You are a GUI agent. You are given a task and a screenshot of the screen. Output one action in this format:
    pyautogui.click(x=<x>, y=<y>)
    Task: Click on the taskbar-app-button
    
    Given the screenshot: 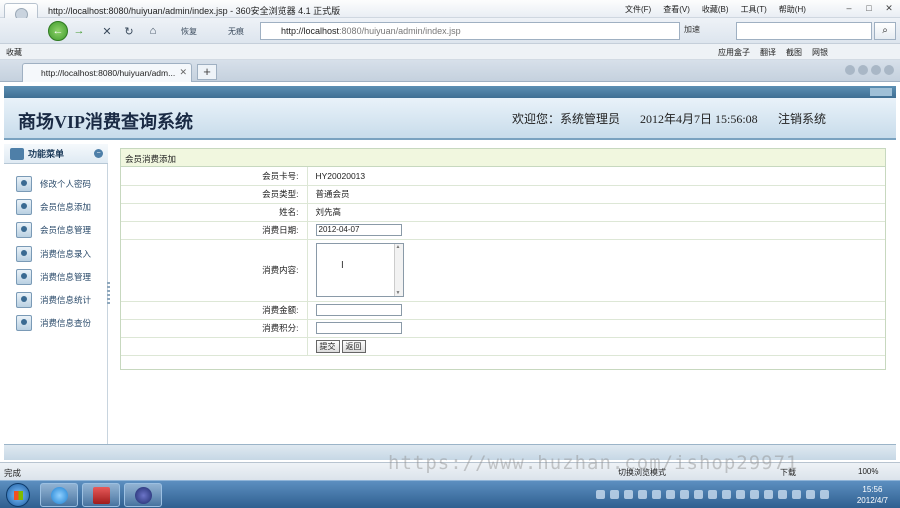 What is the action you would take?
    pyautogui.click(x=101, y=495)
    